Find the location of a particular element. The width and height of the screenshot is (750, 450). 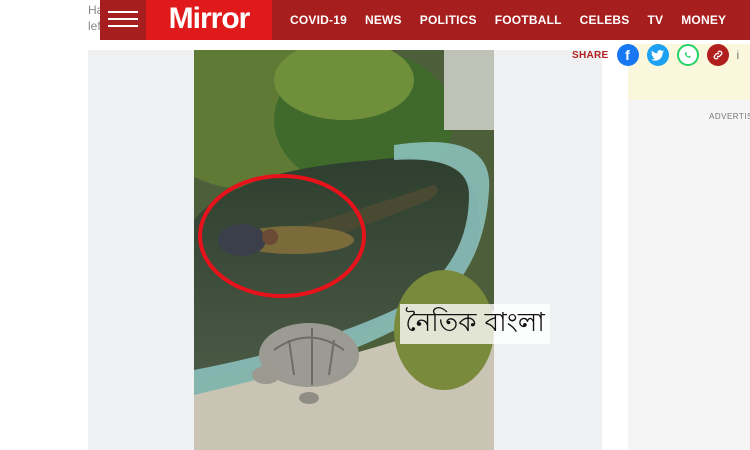

nav-item-politics: POLITICS is located at coordinates (448, 20).